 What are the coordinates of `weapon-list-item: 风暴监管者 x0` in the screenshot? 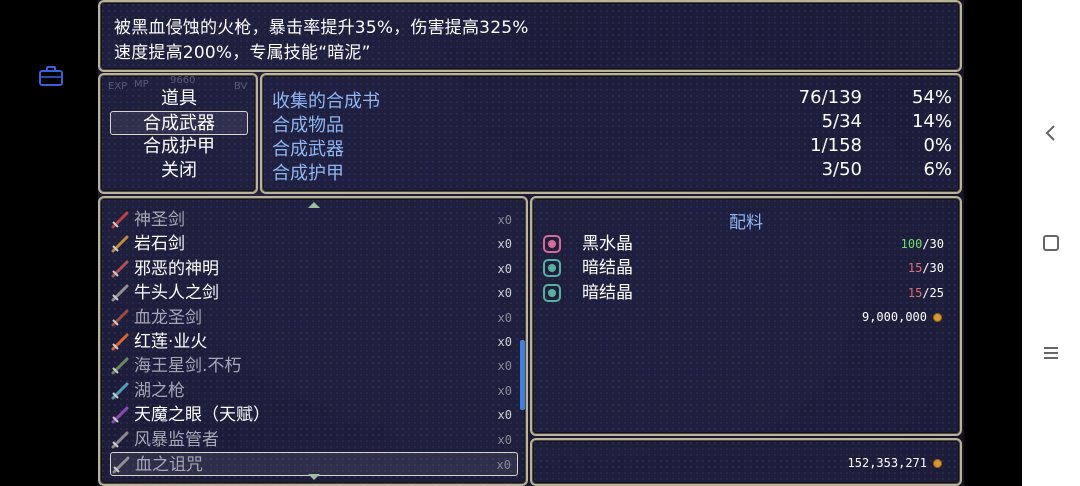 It's located at (314, 440).